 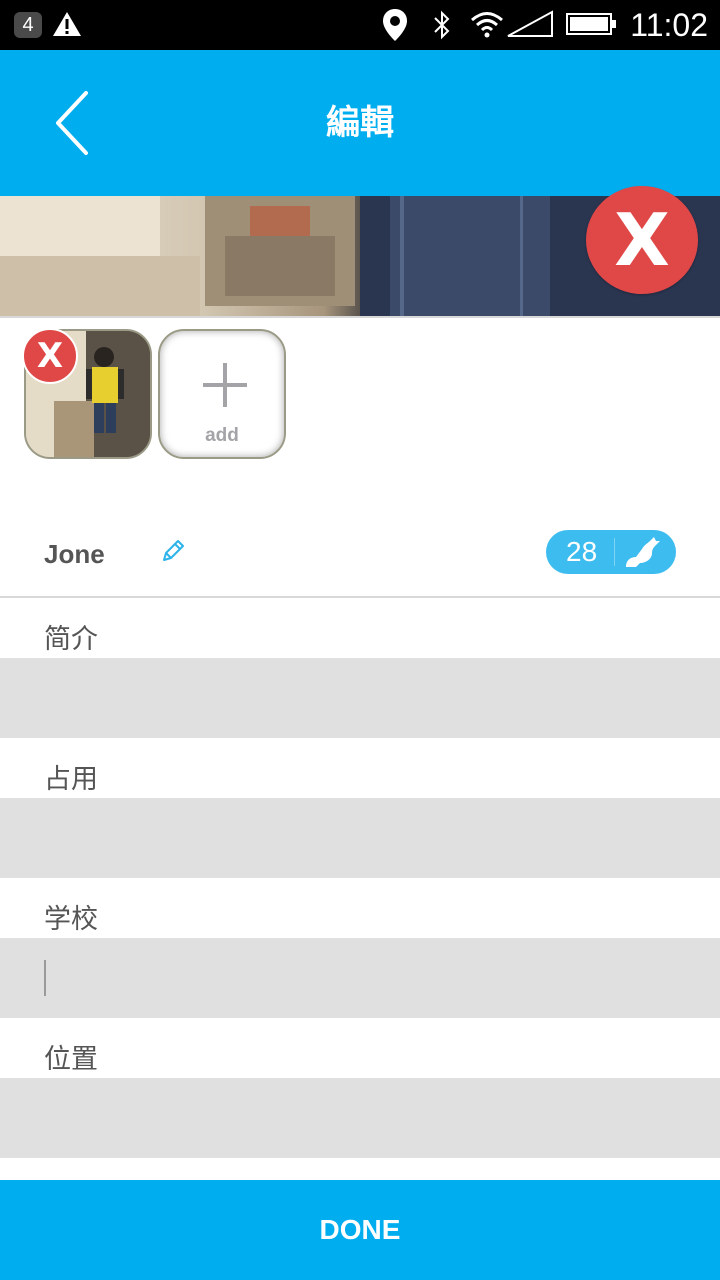 I want to click on alert-icon, so click(x=67, y=24).